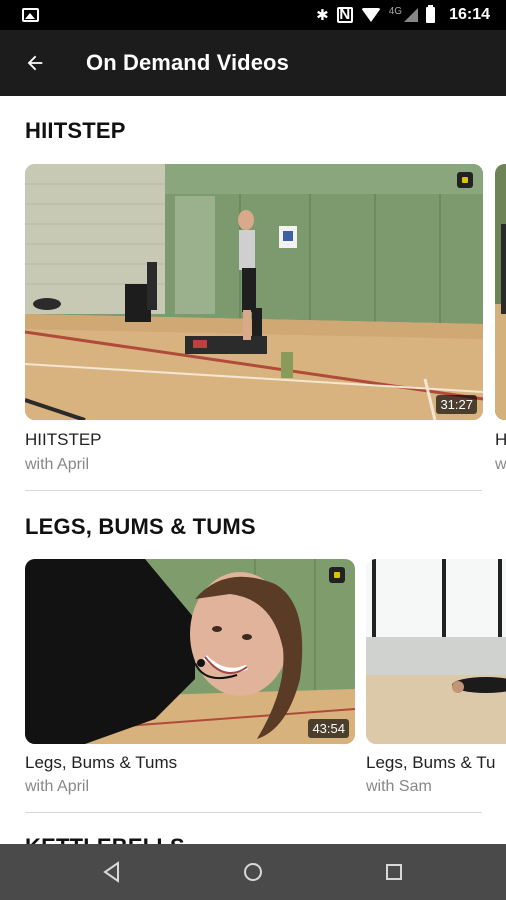  I want to click on arrow-left-icon, so click(35, 63).